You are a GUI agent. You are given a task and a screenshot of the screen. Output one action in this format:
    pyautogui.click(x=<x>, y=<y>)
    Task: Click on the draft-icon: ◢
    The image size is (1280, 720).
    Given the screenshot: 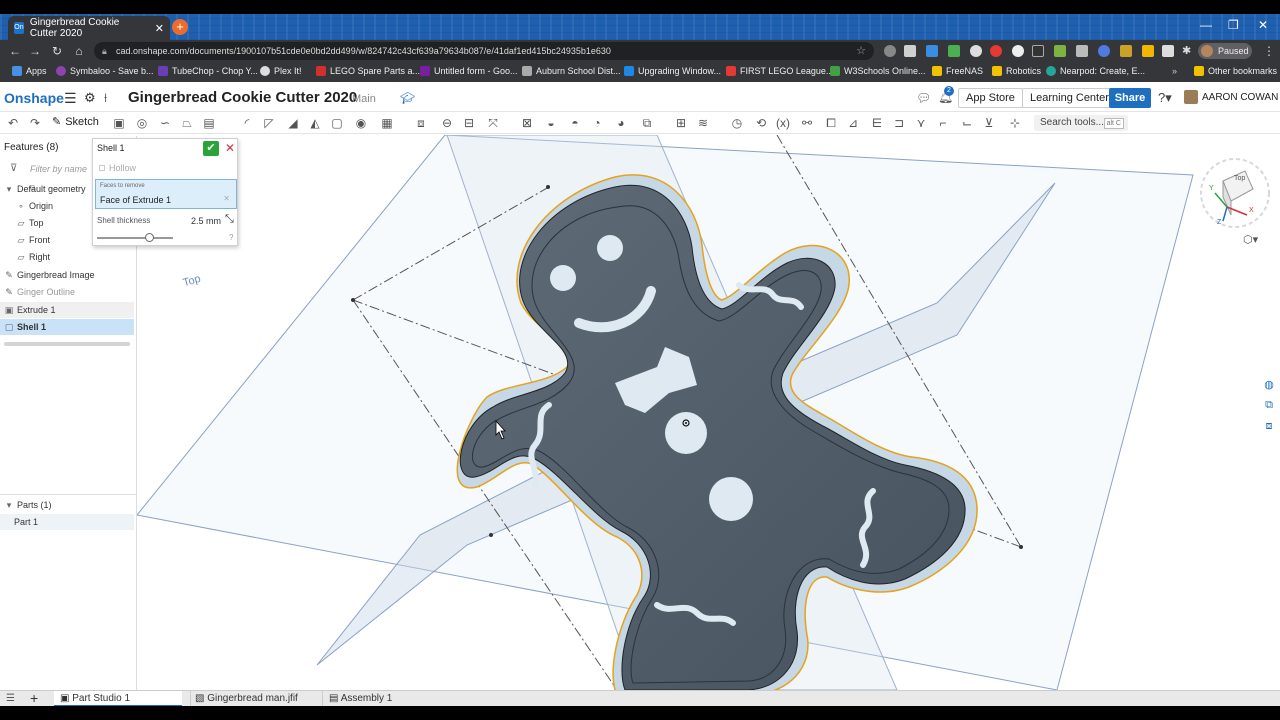 What is the action you would take?
    pyautogui.click(x=293, y=123)
    